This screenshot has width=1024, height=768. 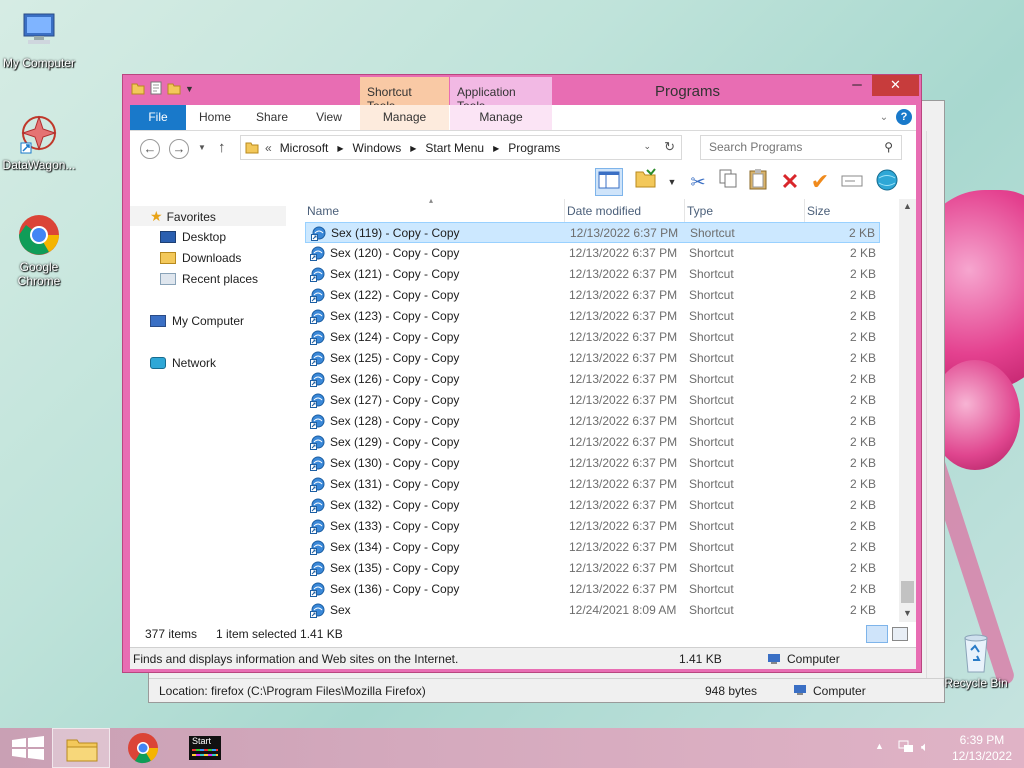 What do you see at coordinates (81, 748) in the screenshot?
I see `taskbar-file-explorer` at bounding box center [81, 748].